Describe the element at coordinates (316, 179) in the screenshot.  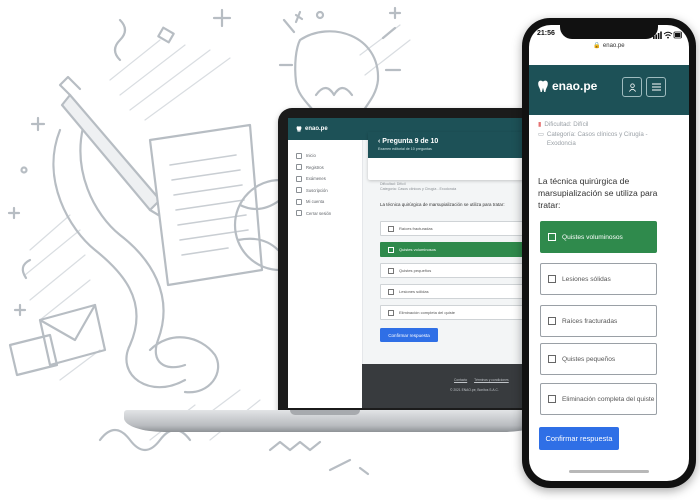
I see `nav-item-label: Exámenes` at that location.